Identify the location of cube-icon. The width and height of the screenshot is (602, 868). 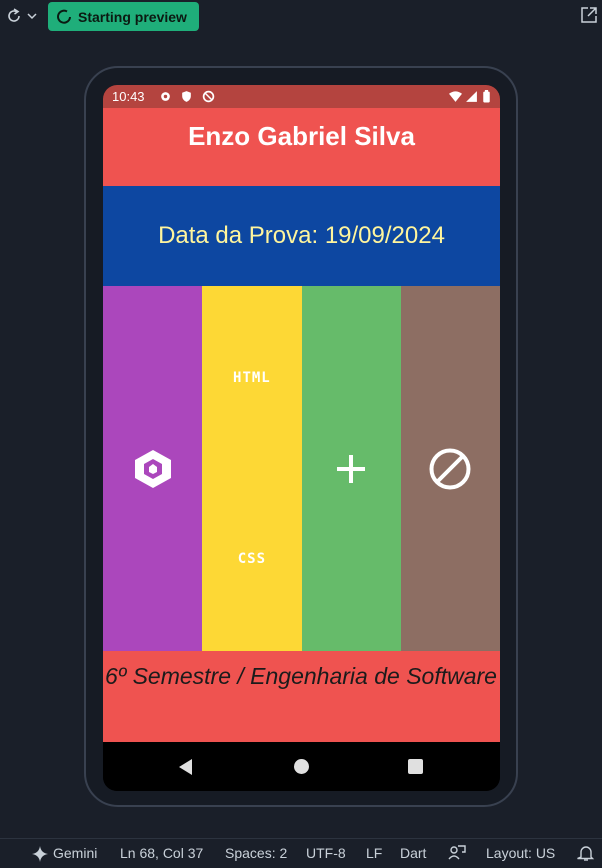
(153, 469).